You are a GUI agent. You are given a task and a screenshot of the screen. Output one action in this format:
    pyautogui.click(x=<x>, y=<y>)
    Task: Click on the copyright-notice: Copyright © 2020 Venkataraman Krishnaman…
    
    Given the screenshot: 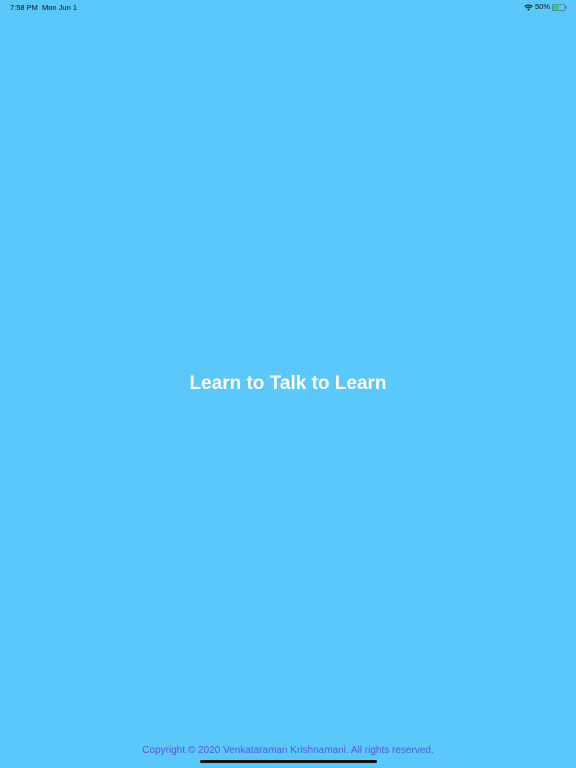 What is the action you would take?
    pyautogui.click(x=288, y=750)
    